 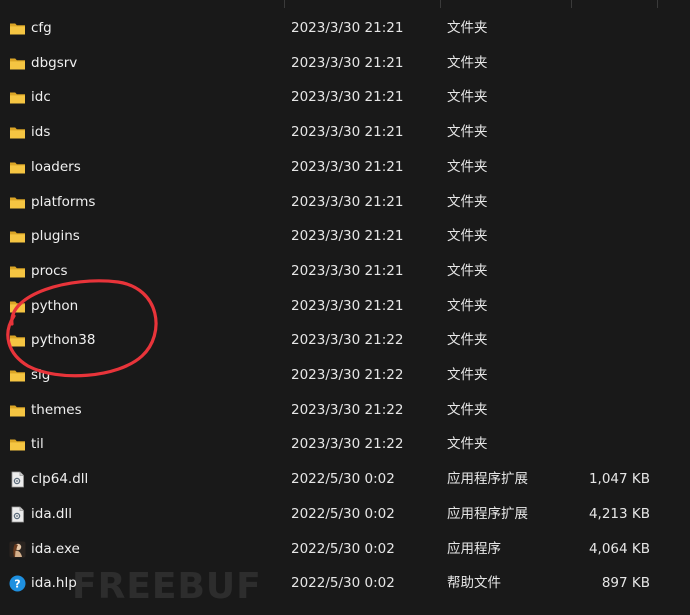 I want to click on file-size: 4,213 KB, so click(x=619, y=513).